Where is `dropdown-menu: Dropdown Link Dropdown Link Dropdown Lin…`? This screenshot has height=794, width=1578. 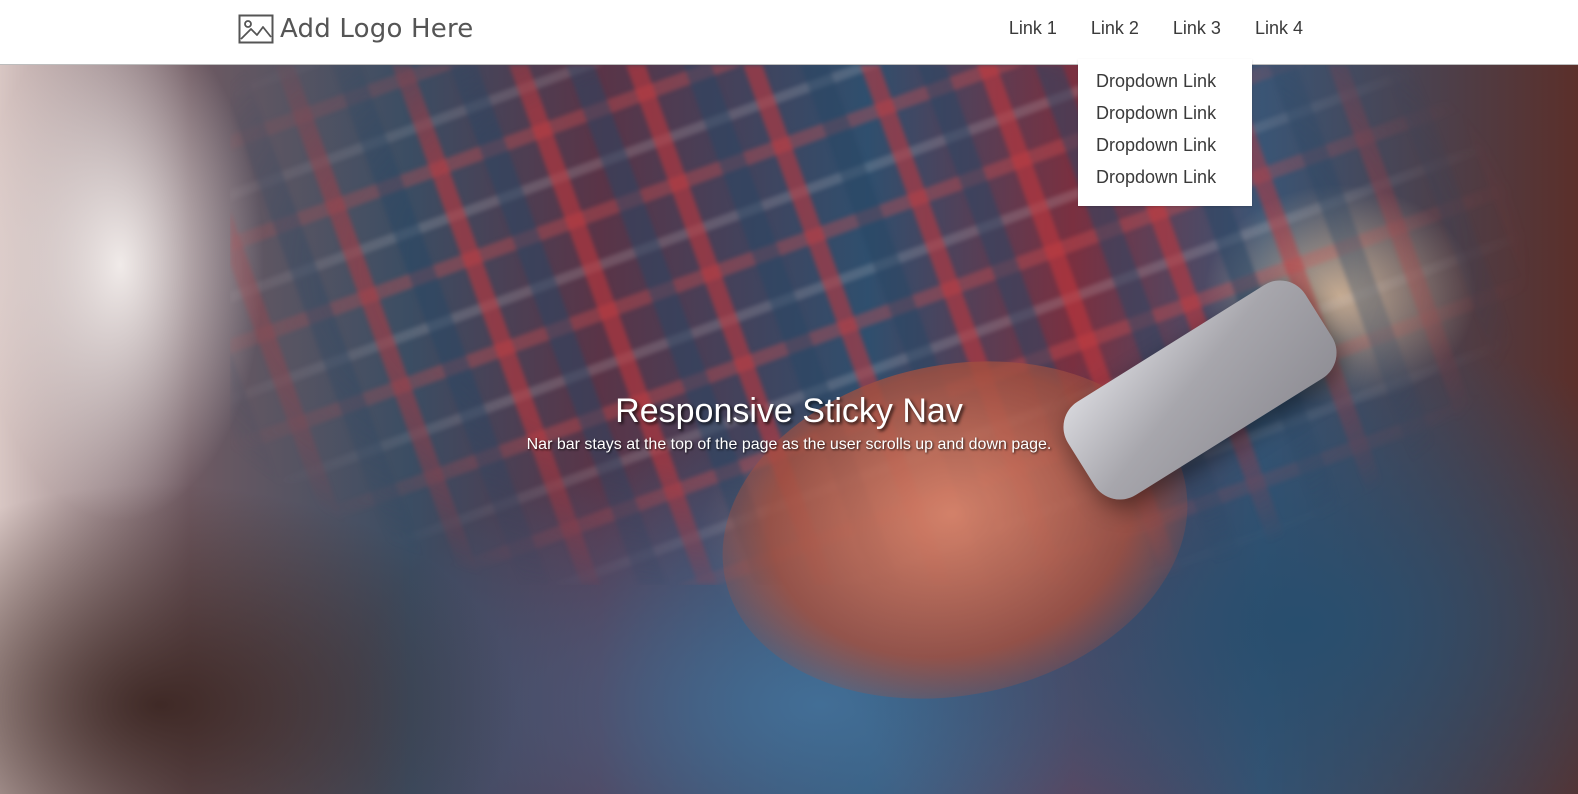
dropdown-menu: Dropdown Link Dropdown Link Dropdown Lin… is located at coordinates (1165, 132).